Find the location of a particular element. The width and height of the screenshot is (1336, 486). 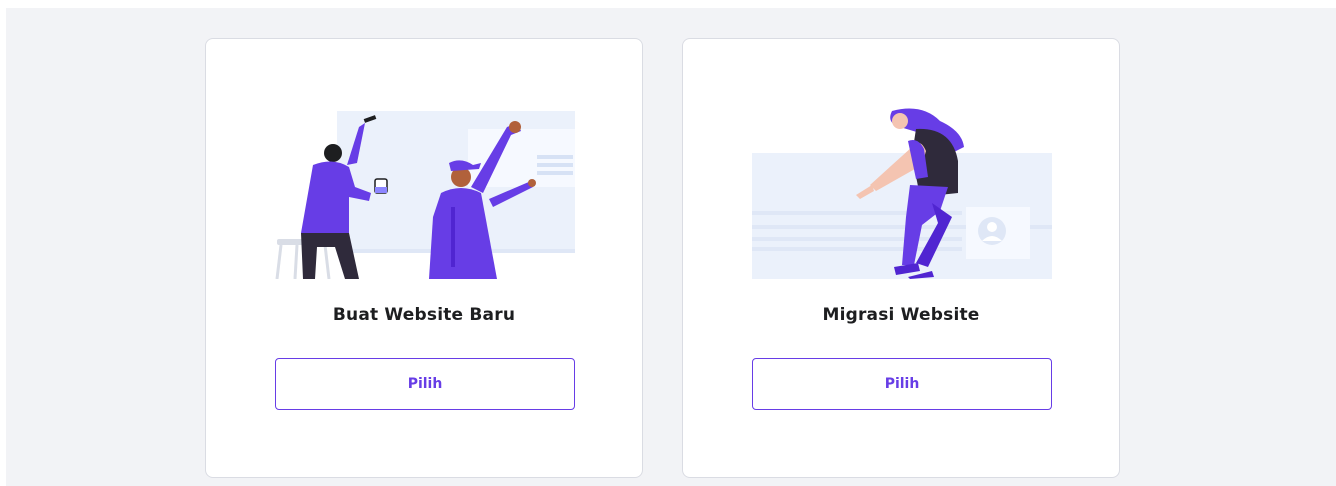

woman-migrating-website-illustration is located at coordinates (902, 193).